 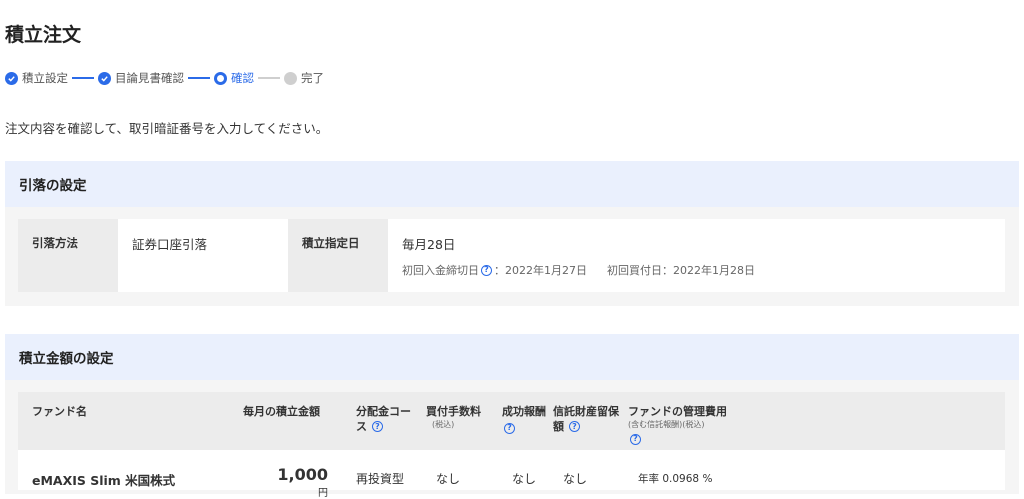 I want to click on schedule-date-label: 積立指定日, so click(x=338, y=255).